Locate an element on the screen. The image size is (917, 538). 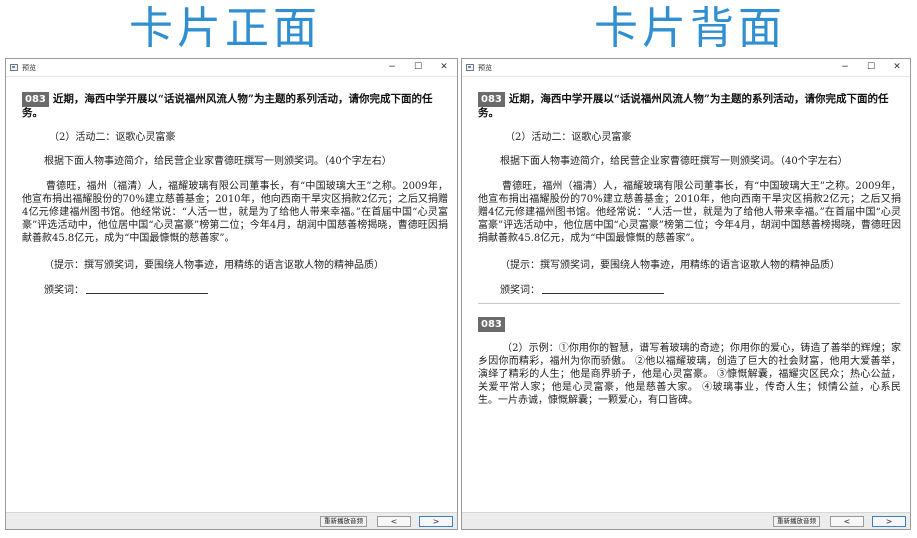
answer-number-badge: 083 is located at coordinates (491, 324).